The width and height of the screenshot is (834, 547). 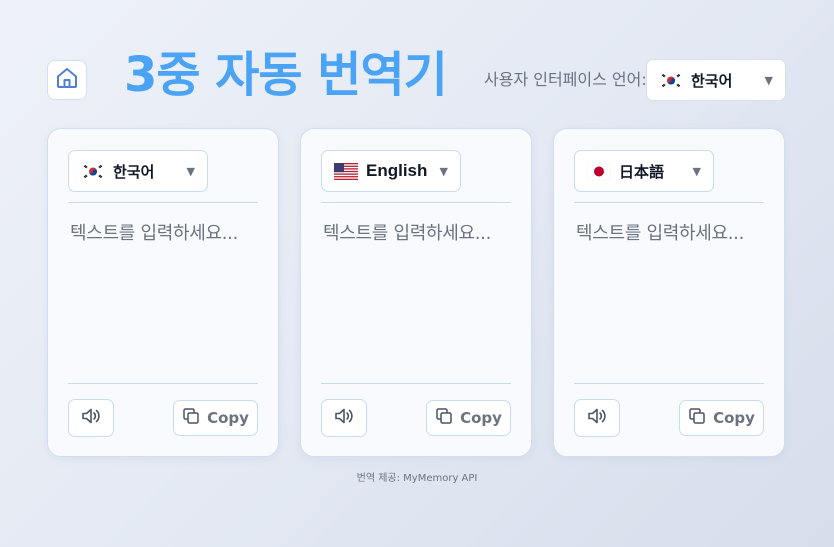 I want to click on ui-language-label: 사용자 인터페이스 언어:, so click(x=565, y=79).